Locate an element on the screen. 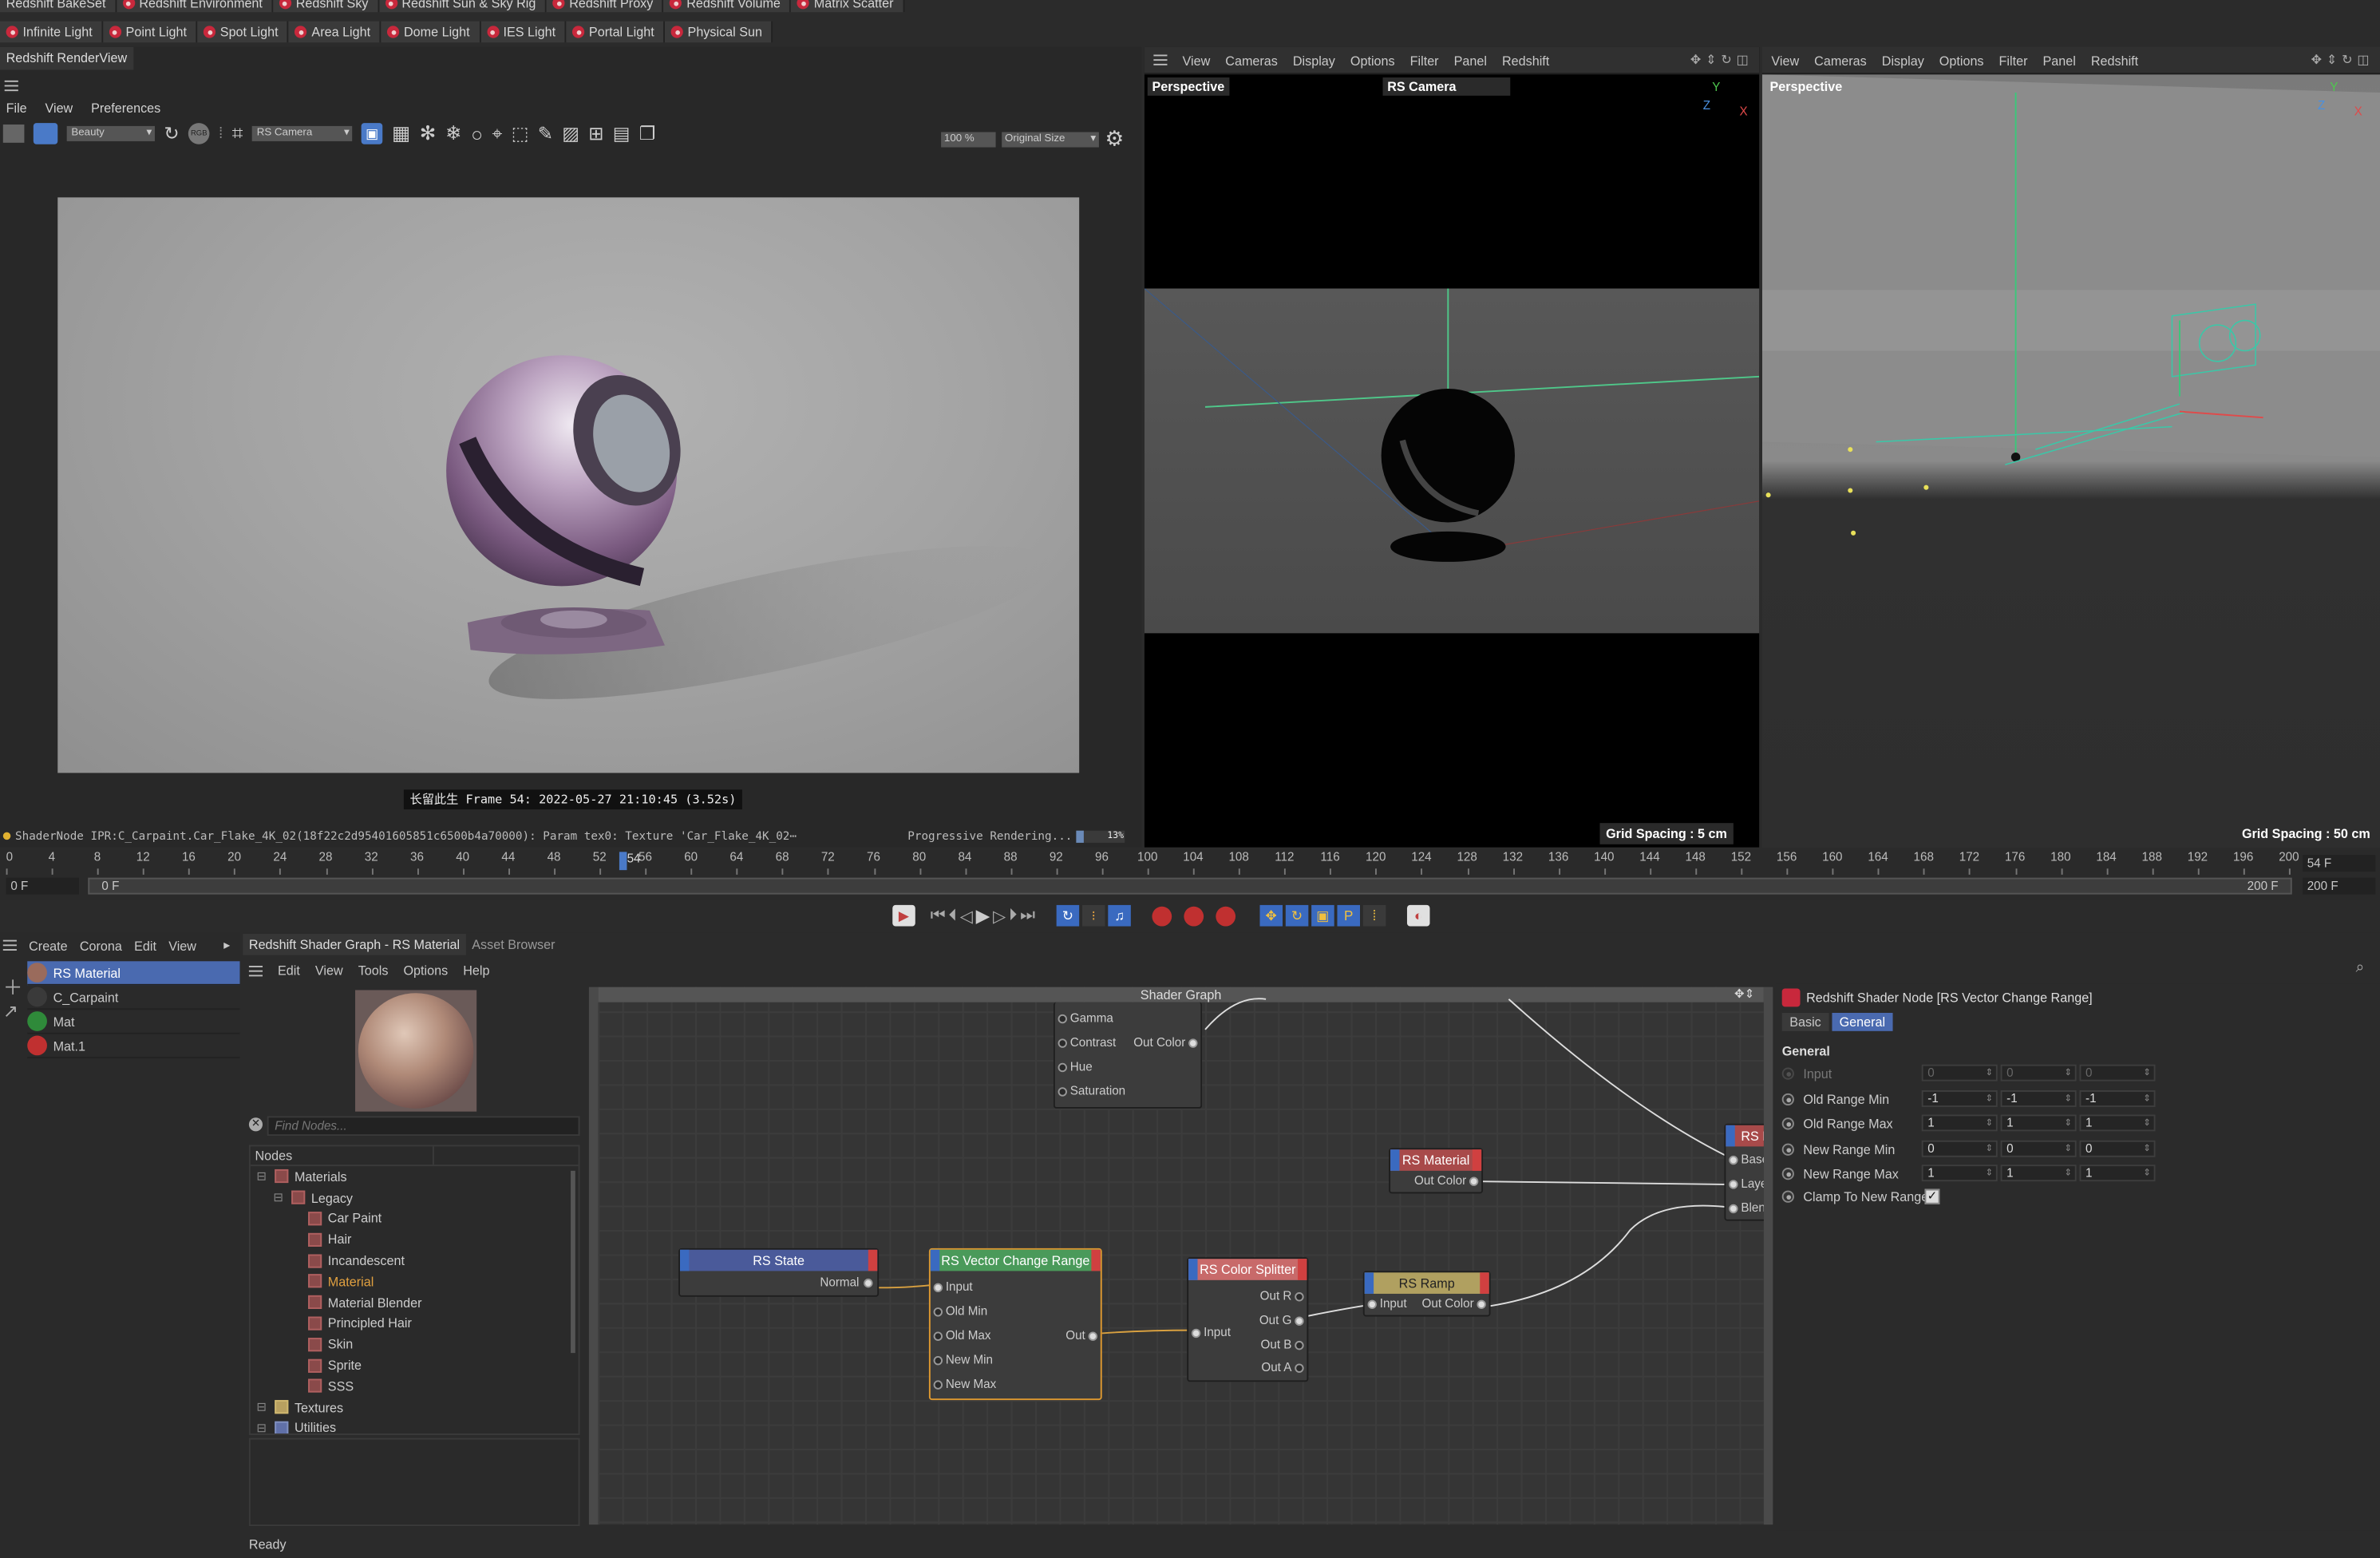 This screenshot has width=2380, height=1558. tool-dome-light: Dome Light is located at coordinates (430, 32).